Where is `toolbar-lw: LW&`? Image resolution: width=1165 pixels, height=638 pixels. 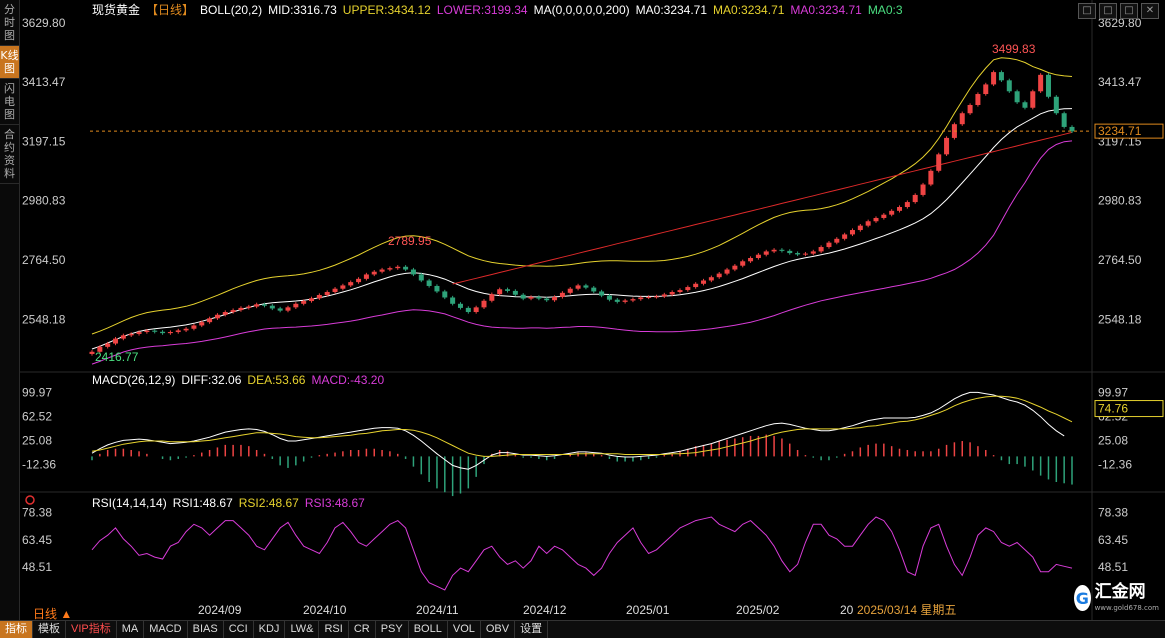 toolbar-lw: LW& is located at coordinates (302, 629).